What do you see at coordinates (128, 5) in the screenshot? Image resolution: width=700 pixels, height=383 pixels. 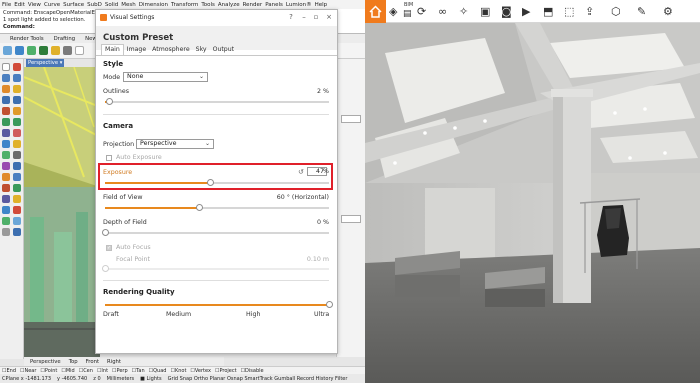 I see `menu-mesh: Mesh` at bounding box center [128, 5].